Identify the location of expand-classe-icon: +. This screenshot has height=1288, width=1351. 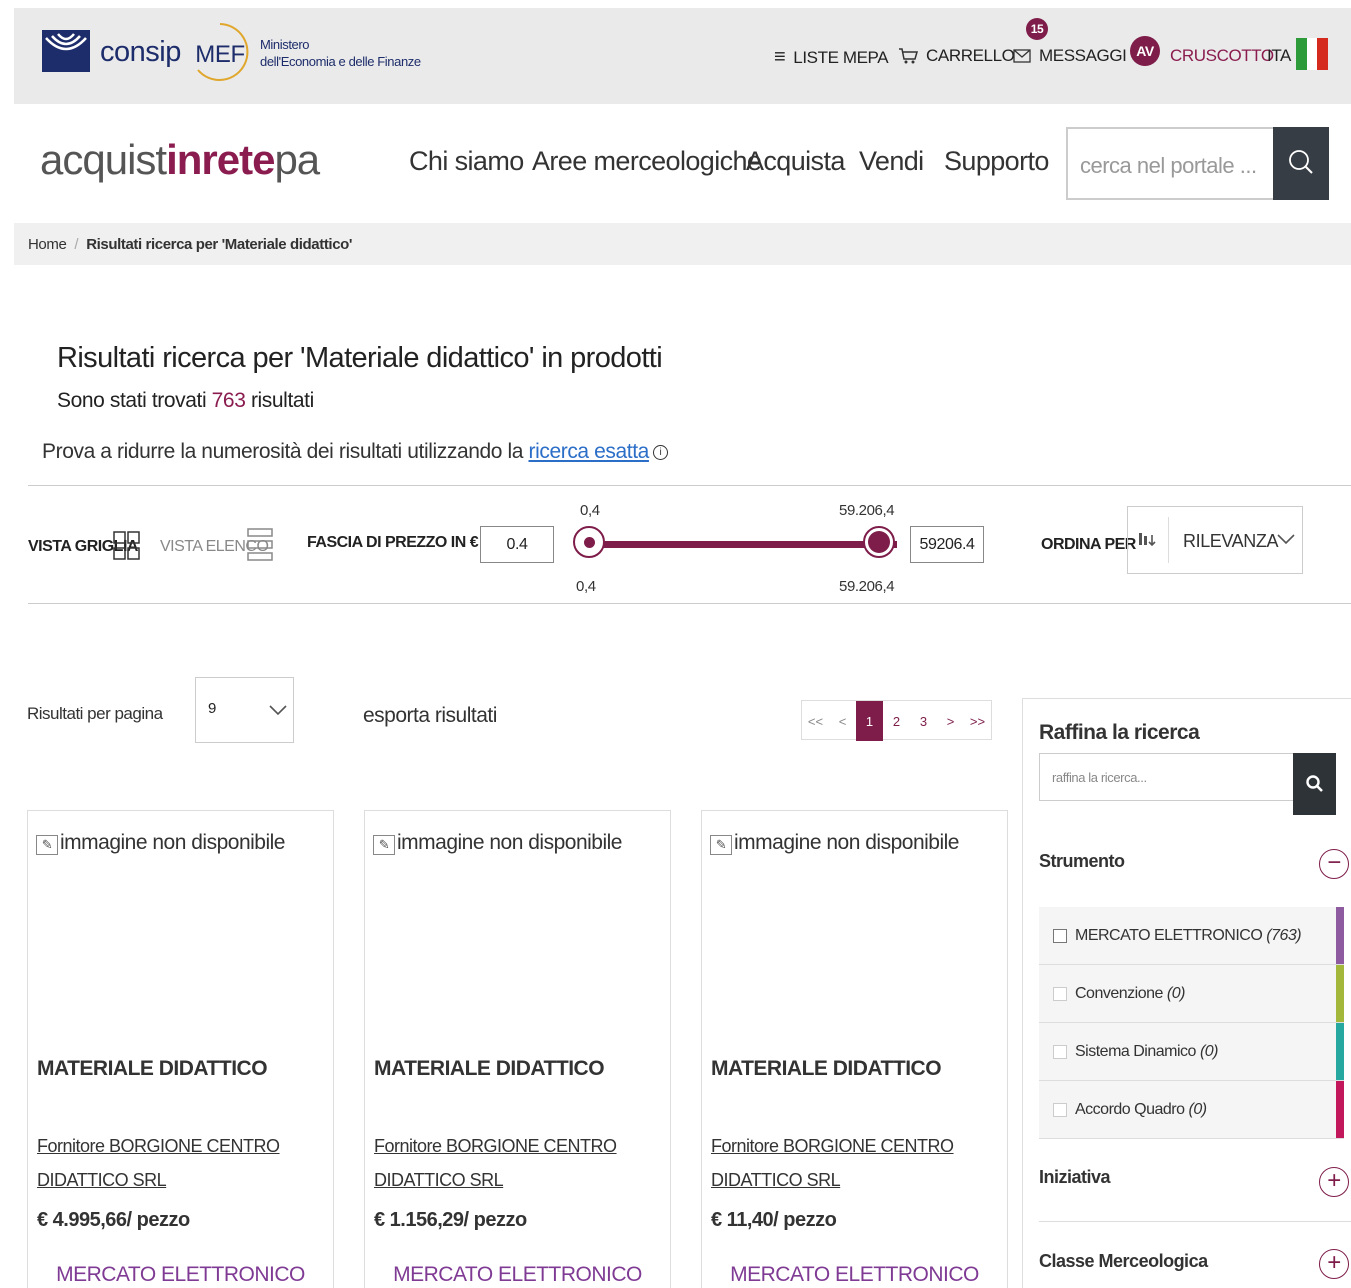
(1334, 1264).